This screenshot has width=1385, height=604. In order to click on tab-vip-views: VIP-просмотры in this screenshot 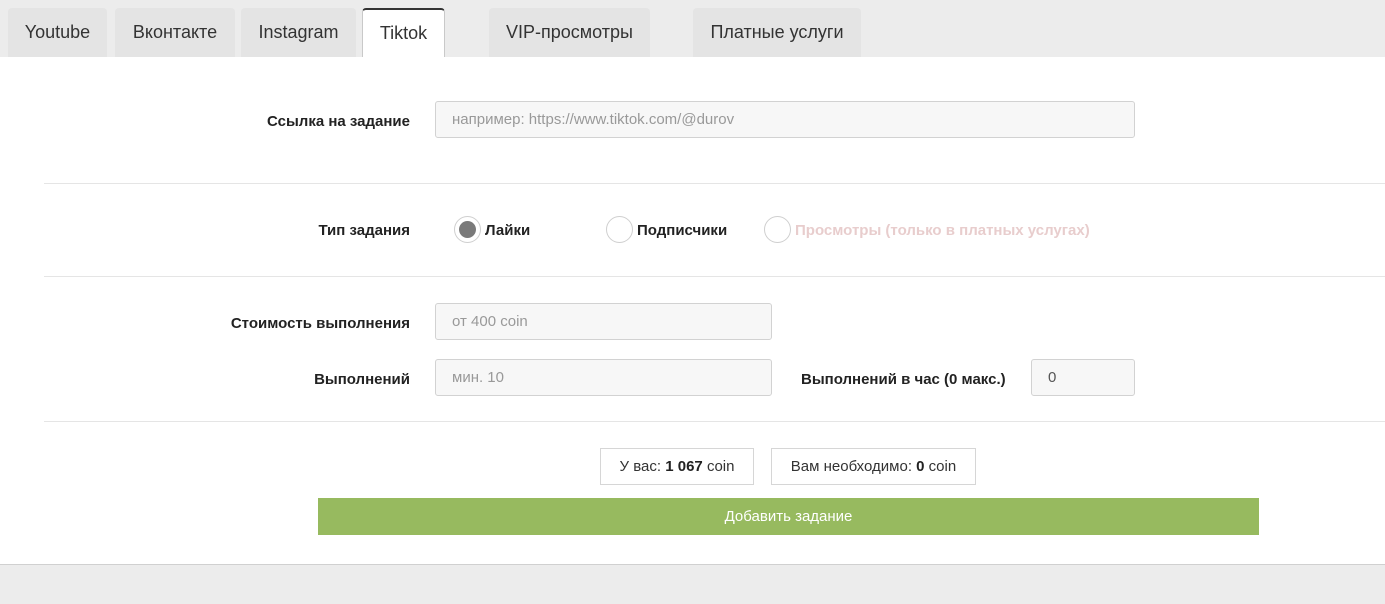, I will do `click(569, 32)`.